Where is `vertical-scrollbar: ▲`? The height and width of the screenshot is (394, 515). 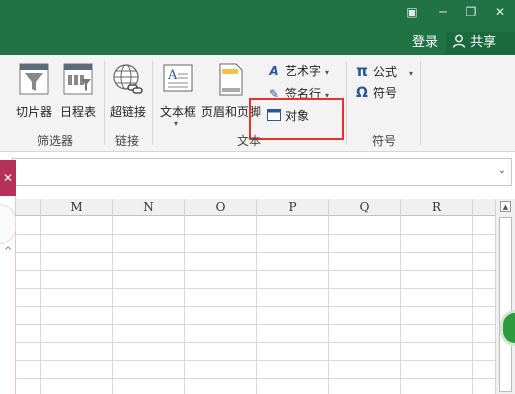
vertical-scrollbar: ▲ is located at coordinates (505, 296).